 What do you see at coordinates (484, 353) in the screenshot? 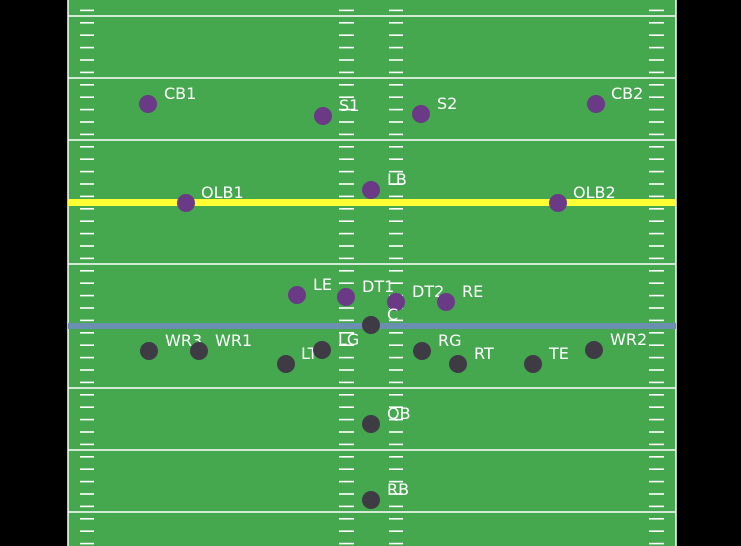
I see `player-label: RT` at bounding box center [484, 353].